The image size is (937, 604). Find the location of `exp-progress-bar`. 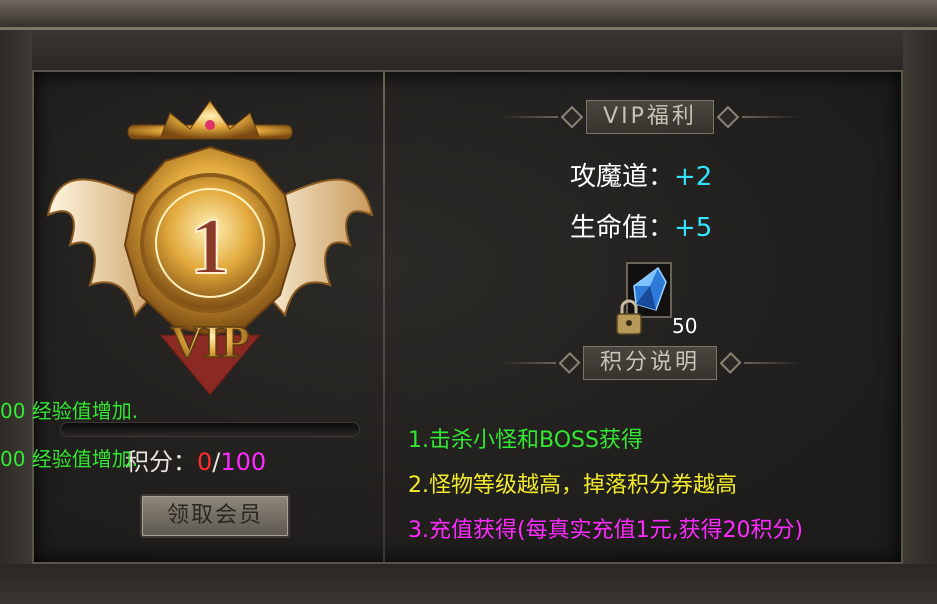

exp-progress-bar is located at coordinates (210, 429).